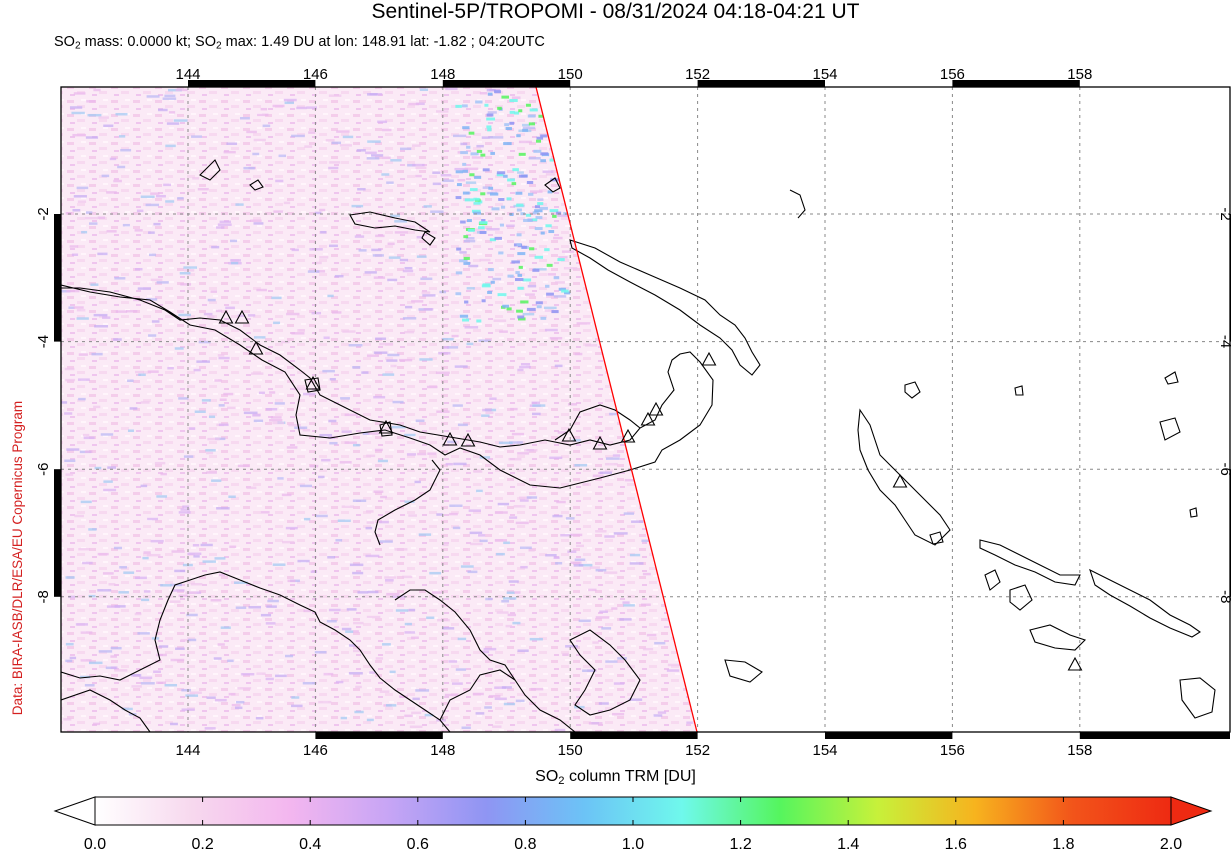 The width and height of the screenshot is (1231, 853). Describe the element at coordinates (633, 844) in the screenshot. I see `colorbar-tick-label: 1.0` at that location.